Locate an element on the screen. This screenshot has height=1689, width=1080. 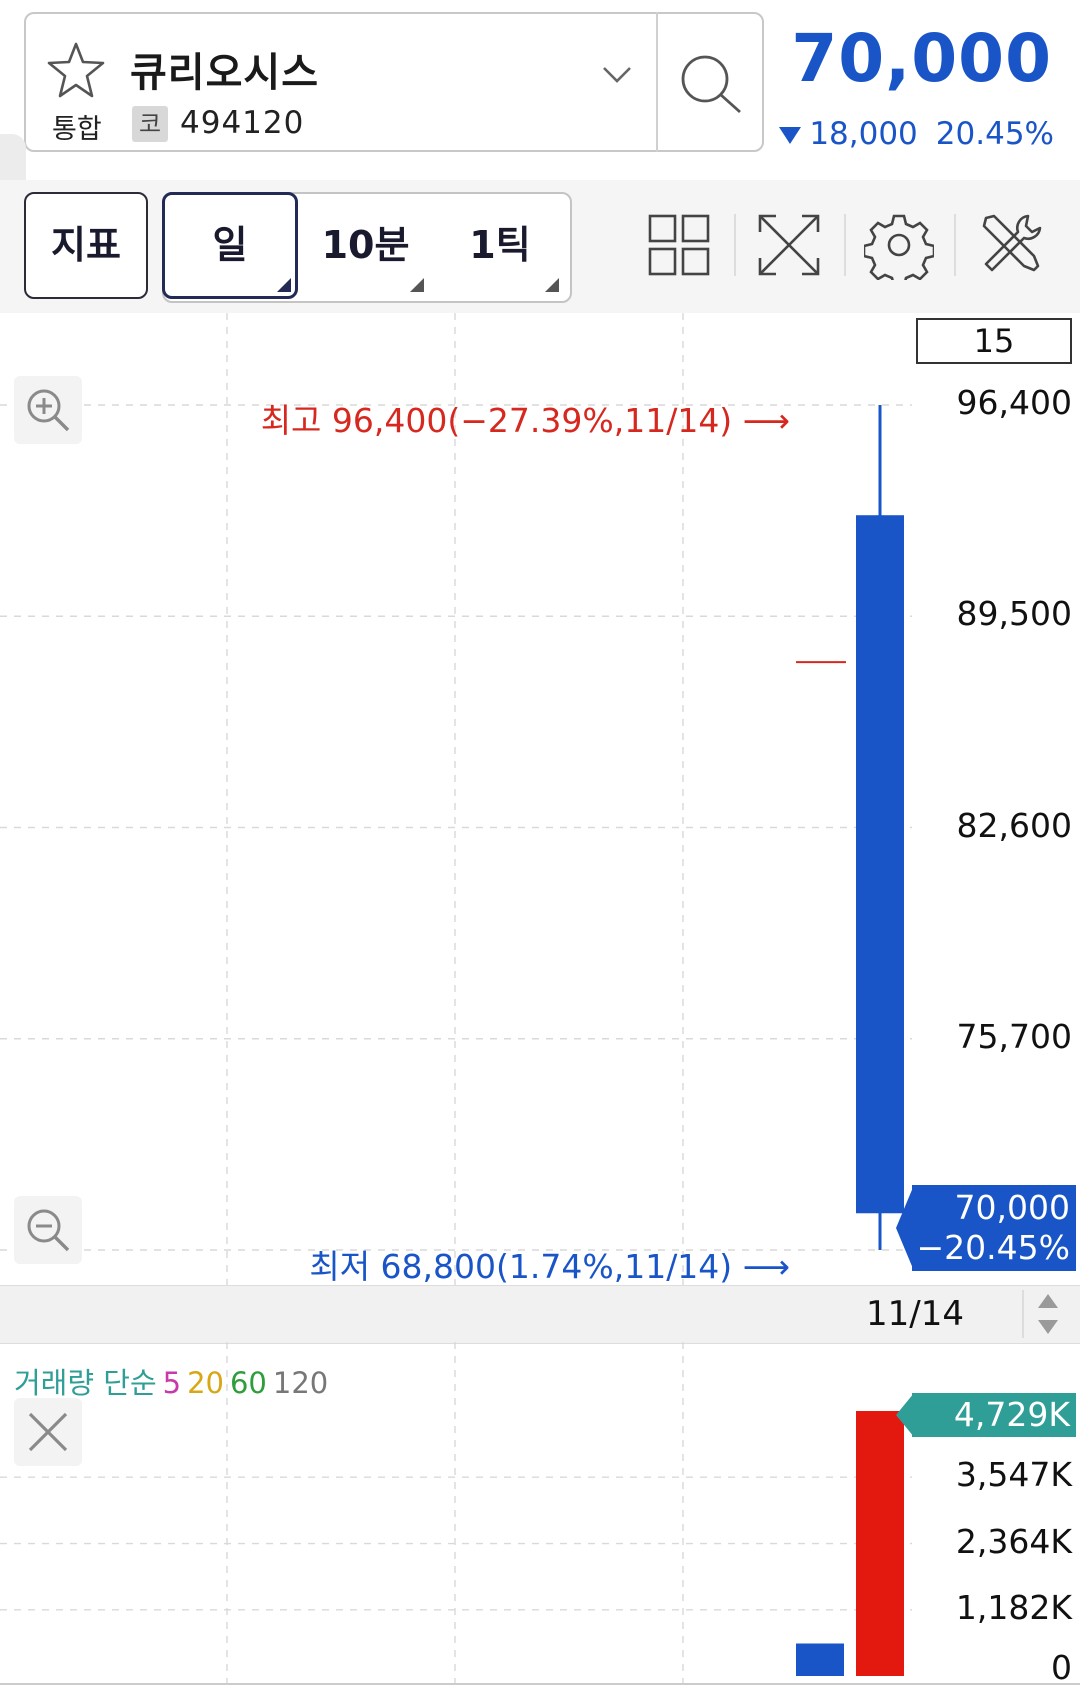
candle-body is located at coordinates (880, 864).